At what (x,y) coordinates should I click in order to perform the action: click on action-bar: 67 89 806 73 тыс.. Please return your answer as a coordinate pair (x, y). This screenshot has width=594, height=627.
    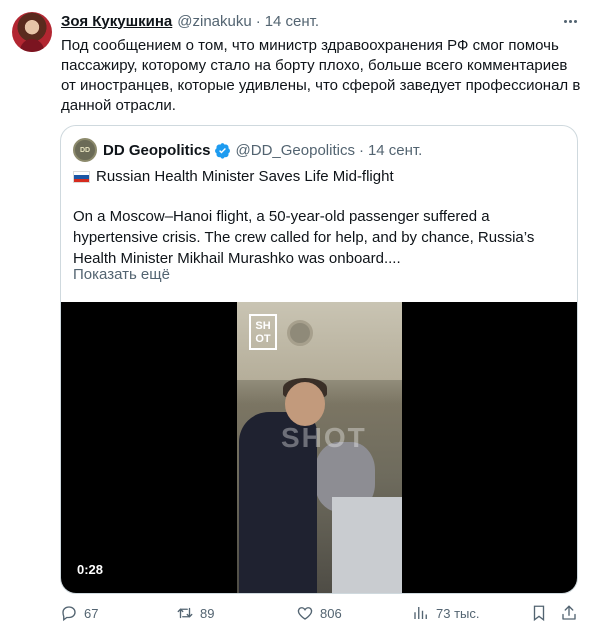
    Looking at the image, I should click on (321, 614).